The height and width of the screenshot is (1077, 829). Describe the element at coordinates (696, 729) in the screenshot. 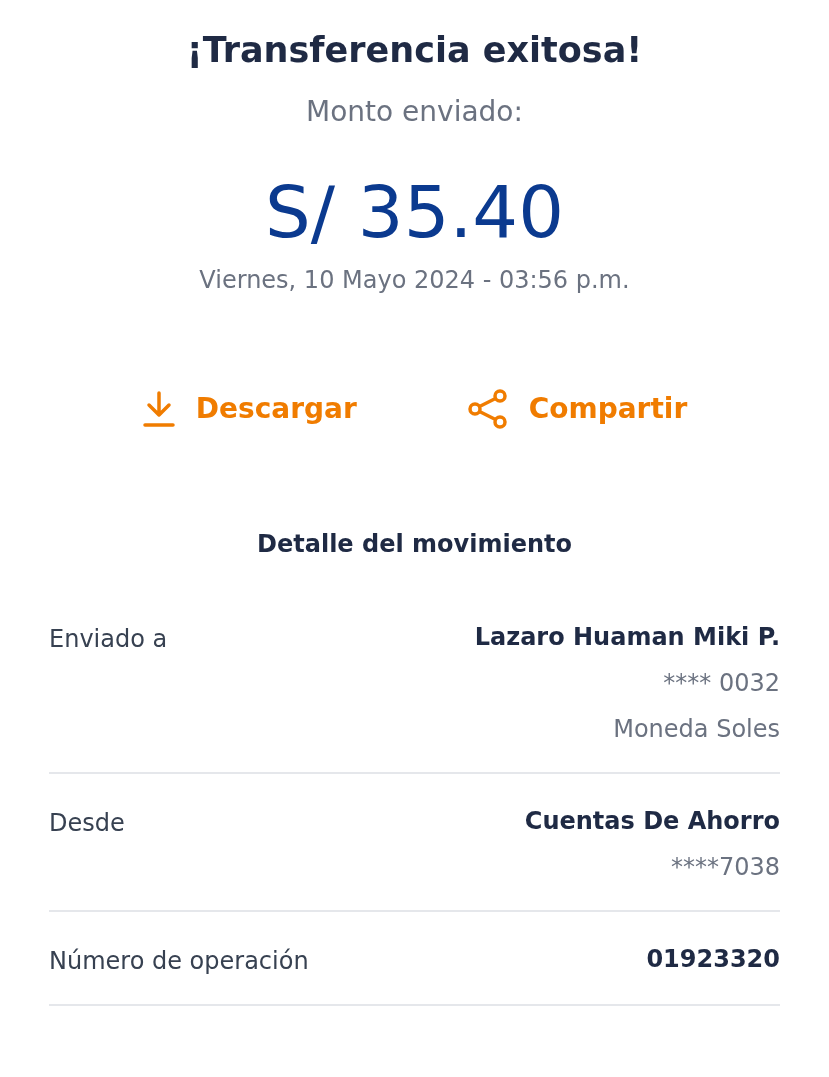

I see `detail-subtext: Moneda Soles` at that location.